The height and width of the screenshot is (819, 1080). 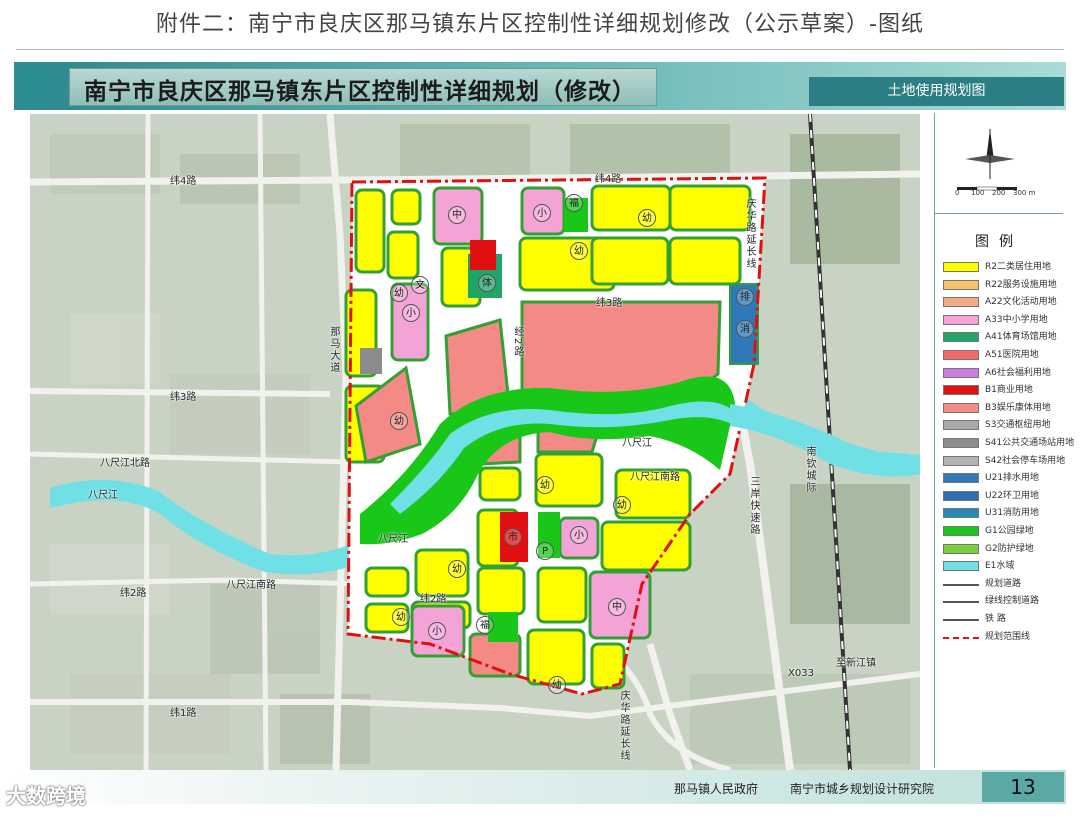 I want to click on document-title: 附件二：南宁市良庆区那马镇东片区控制性详细规划修改（公示草案）-图纸, so click(x=540, y=24).